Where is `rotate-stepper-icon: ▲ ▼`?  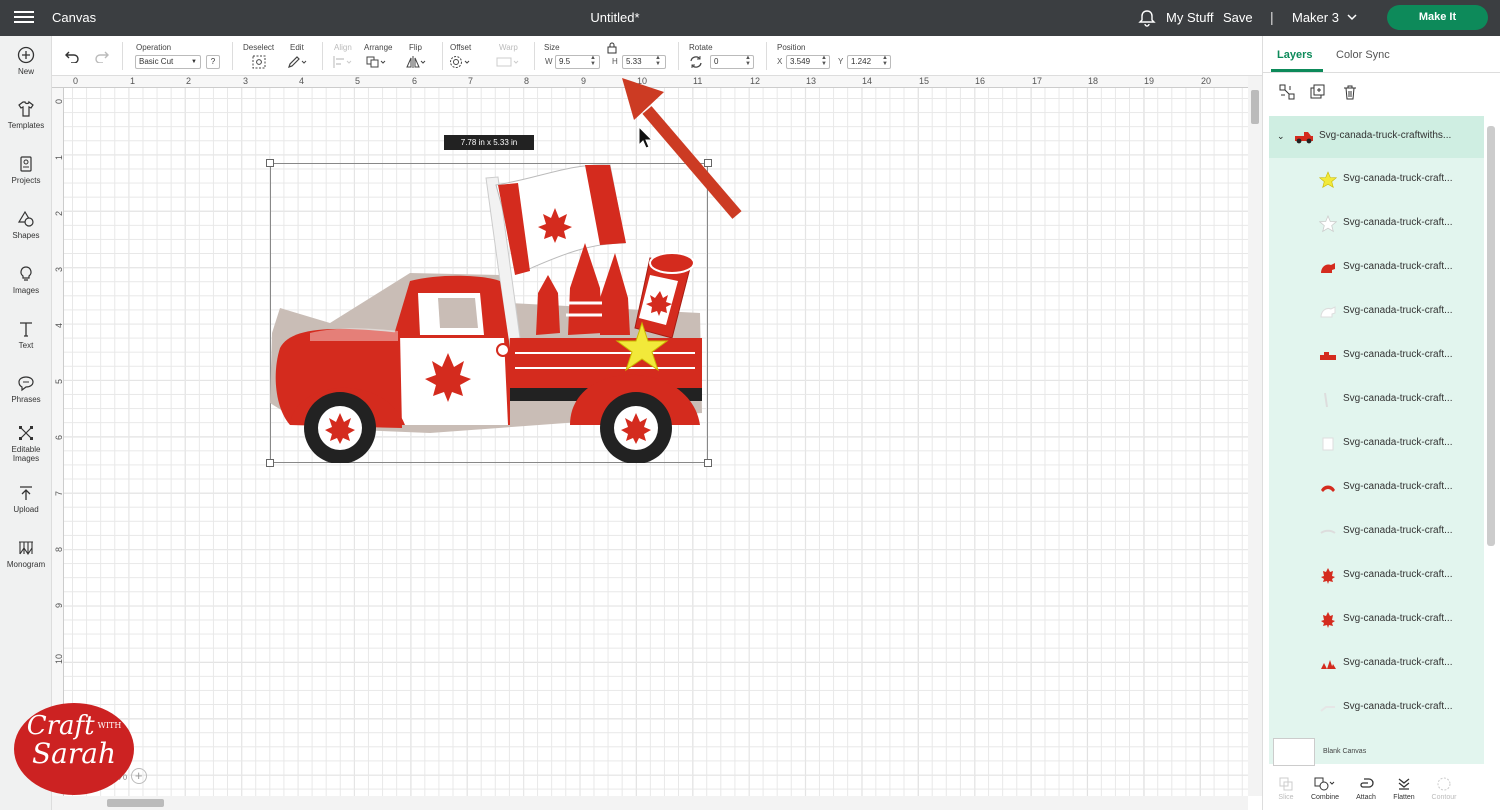 rotate-stepper-icon: ▲ ▼ is located at coordinates (749, 61).